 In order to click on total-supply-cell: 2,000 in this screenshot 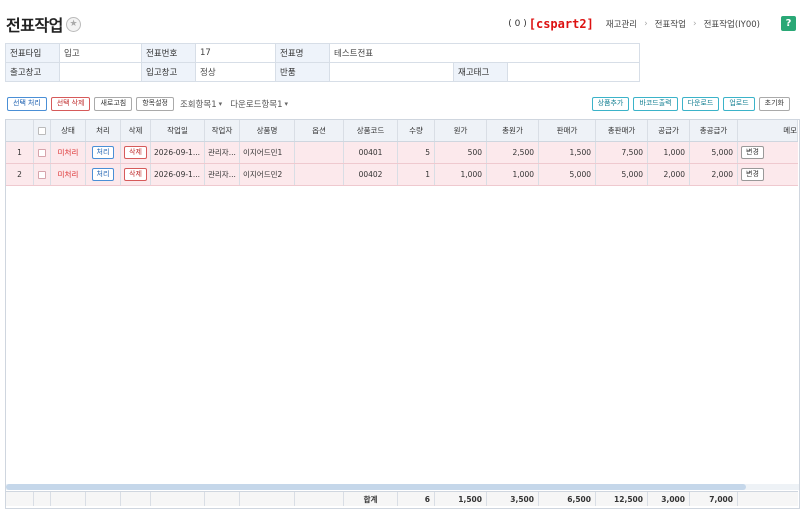, I will do `click(714, 174)`.